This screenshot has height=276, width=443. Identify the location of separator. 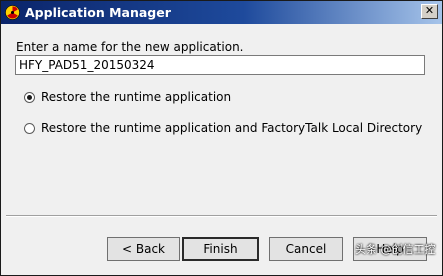
(221, 216).